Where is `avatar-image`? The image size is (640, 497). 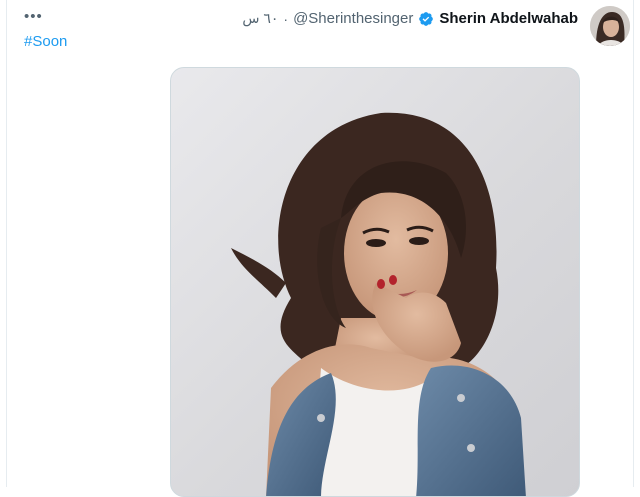 avatar-image is located at coordinates (610, 26).